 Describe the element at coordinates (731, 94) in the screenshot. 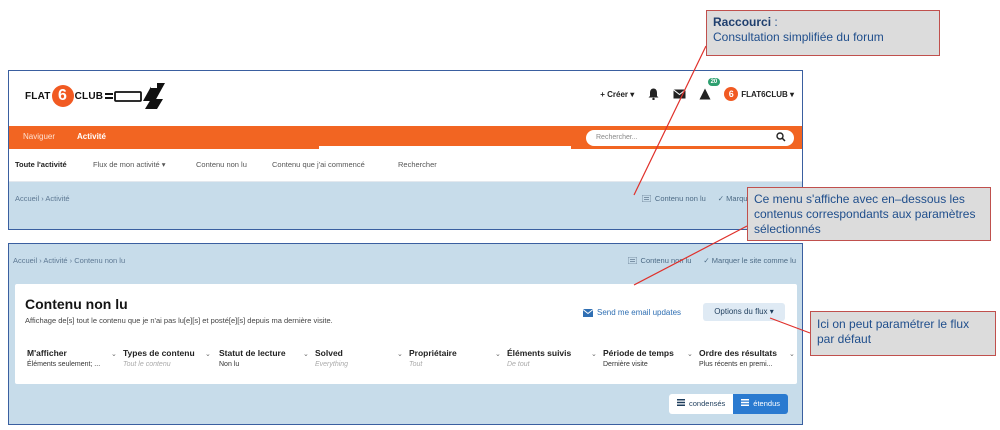

I see `avatar: 6` at that location.